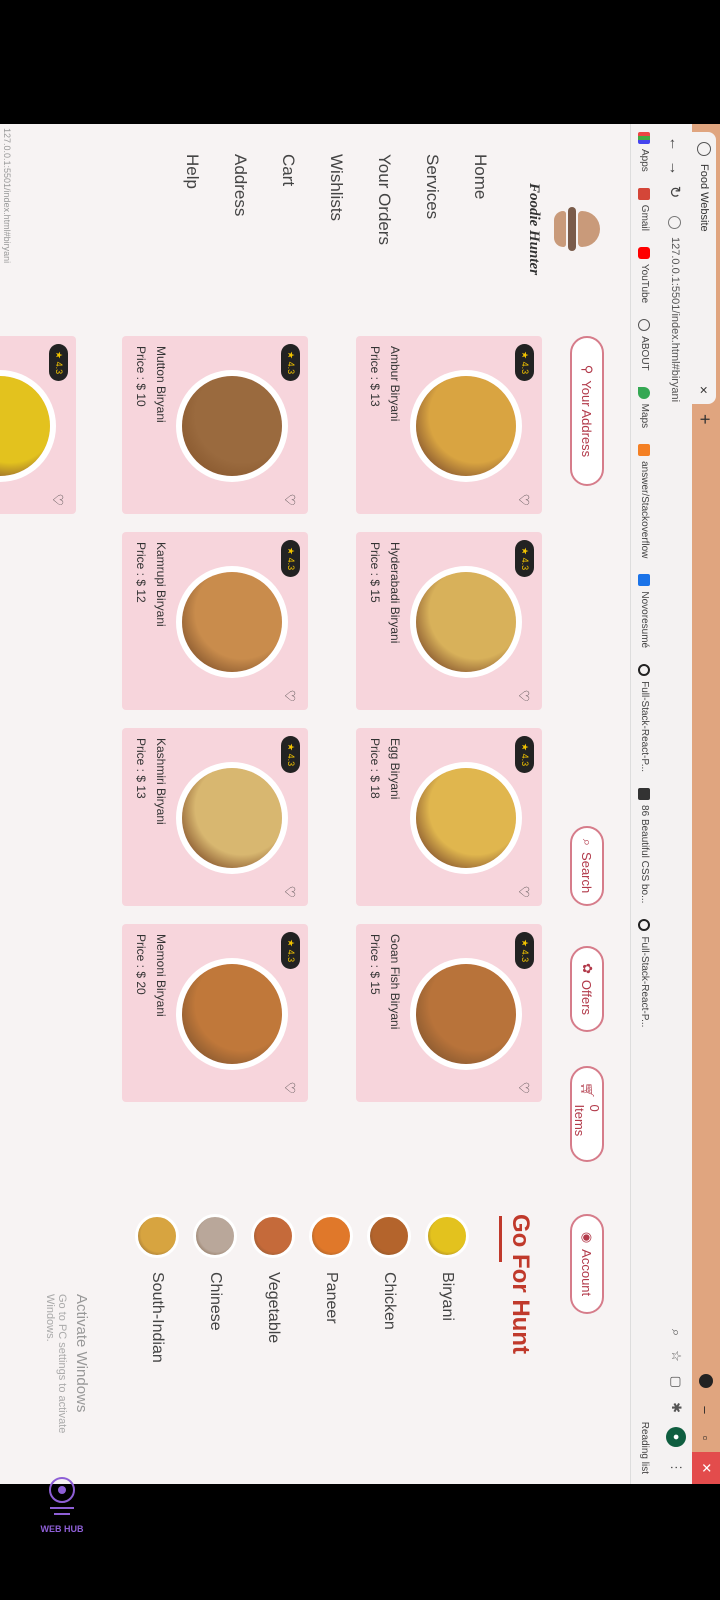 The width and height of the screenshot is (720, 1600). I want to click on bookmark-icon, so click(644, 794).